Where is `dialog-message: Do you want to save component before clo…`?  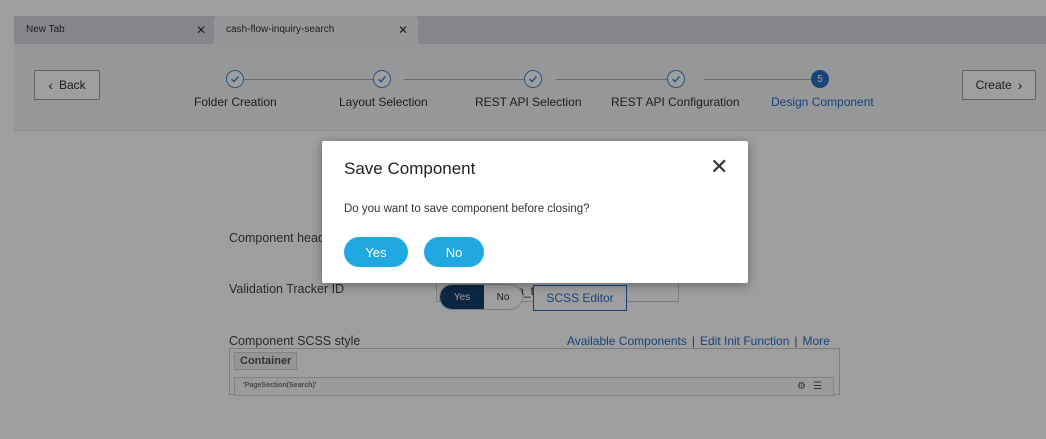 dialog-message: Do you want to save component before clo… is located at coordinates (467, 209).